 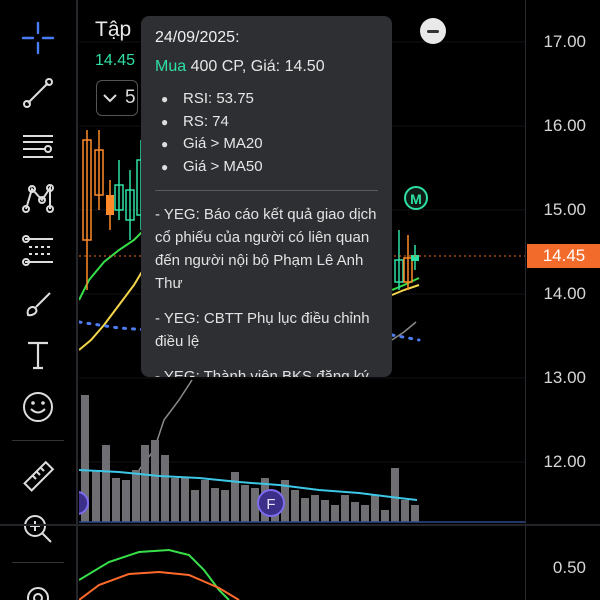 I want to click on news-item: - YEG: Thành viên BKS đăng ký, so click(x=266, y=371).